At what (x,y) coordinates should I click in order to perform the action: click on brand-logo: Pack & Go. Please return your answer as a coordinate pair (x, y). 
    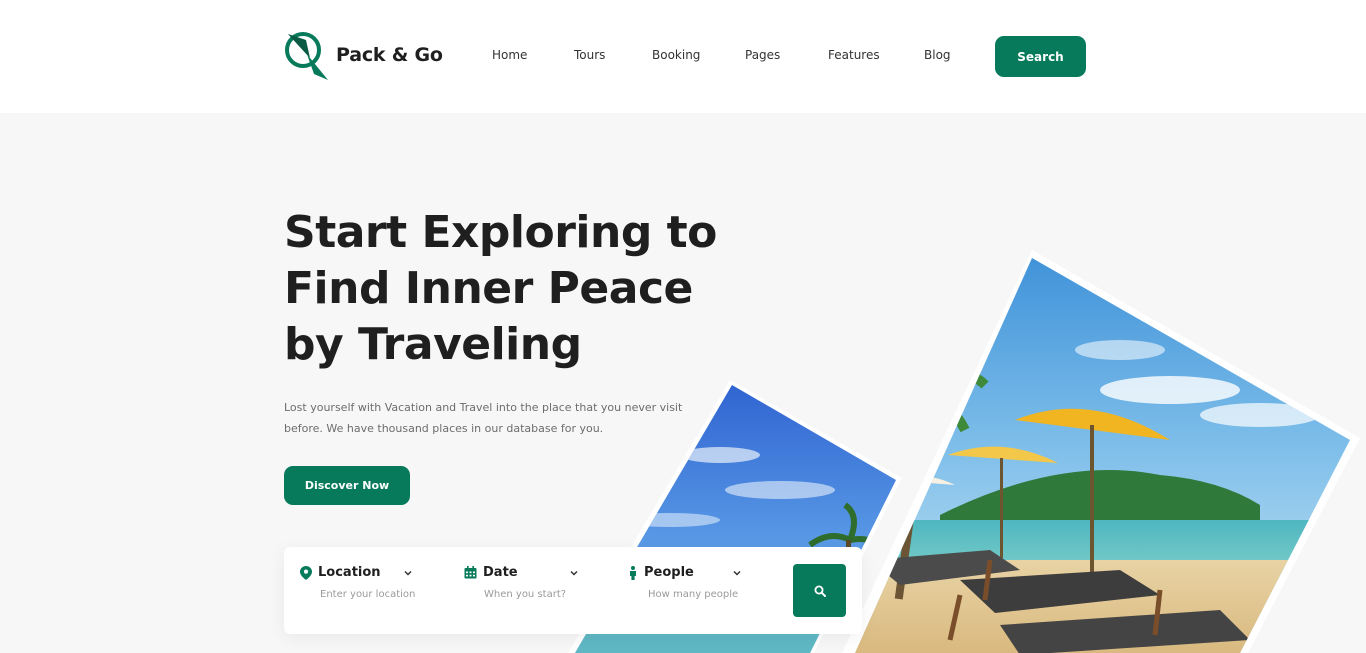
    Looking at the image, I should click on (363, 55).